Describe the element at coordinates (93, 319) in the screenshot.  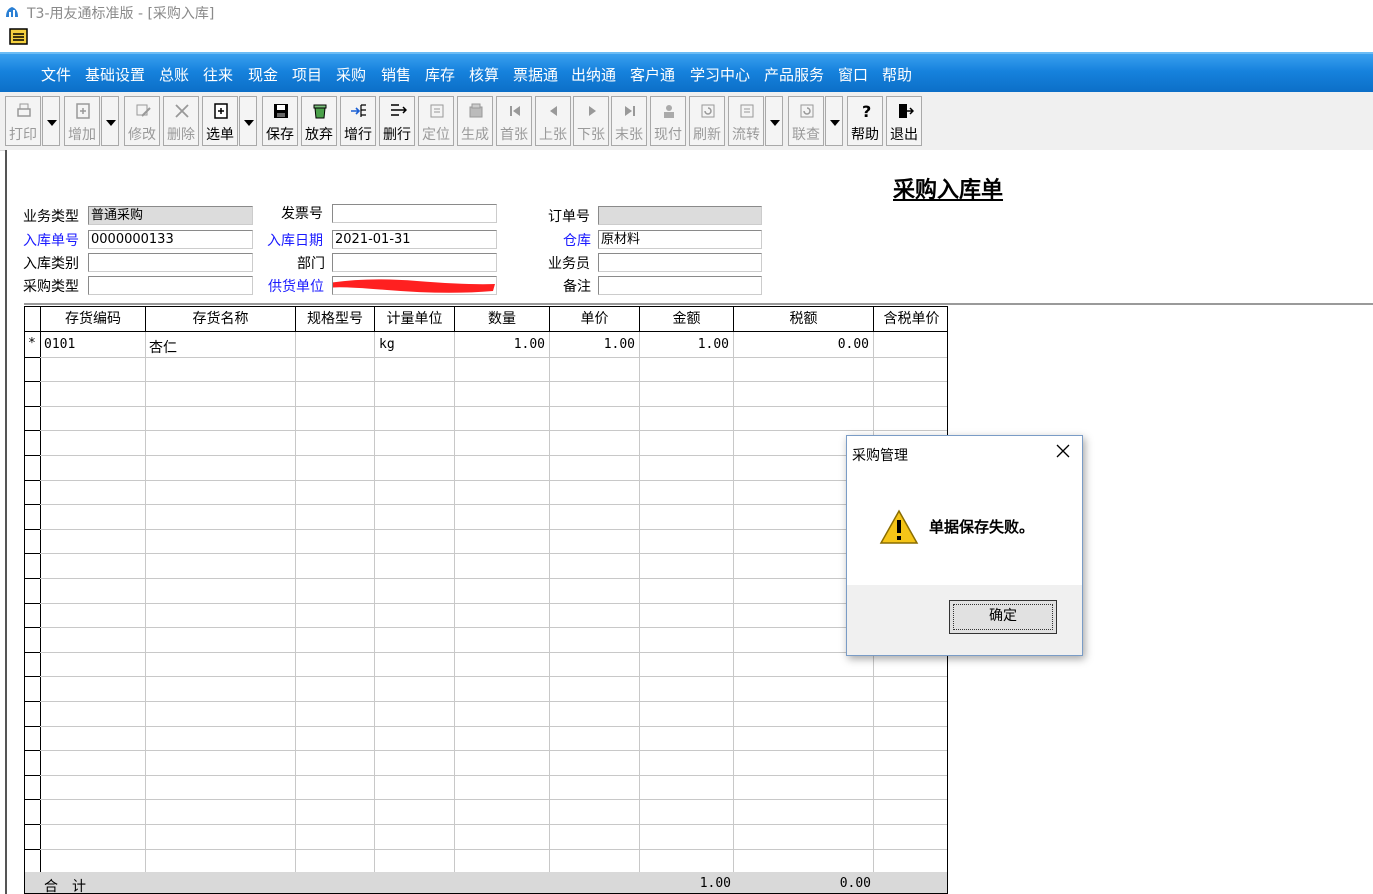
I see `col-header-code: 存货编码` at that location.